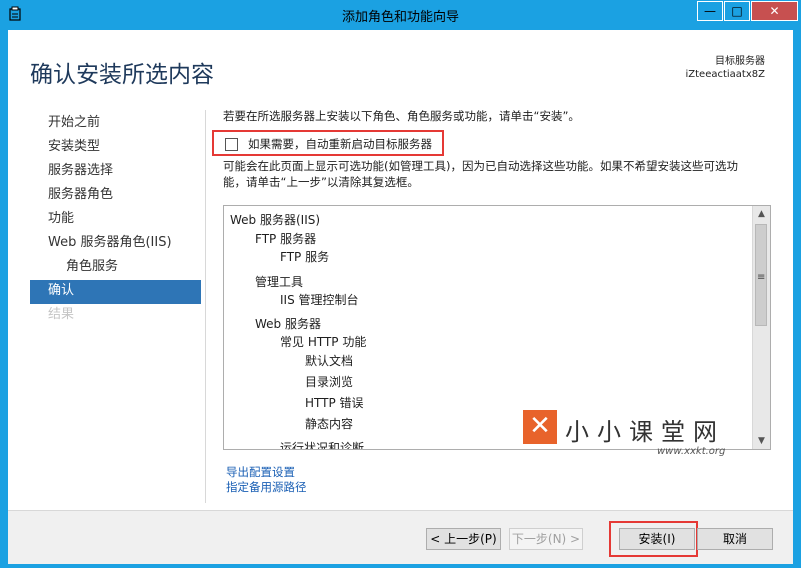 This screenshot has width=801, height=568. Describe the element at coordinates (710, 11) in the screenshot. I see `minimize-button: —` at that location.